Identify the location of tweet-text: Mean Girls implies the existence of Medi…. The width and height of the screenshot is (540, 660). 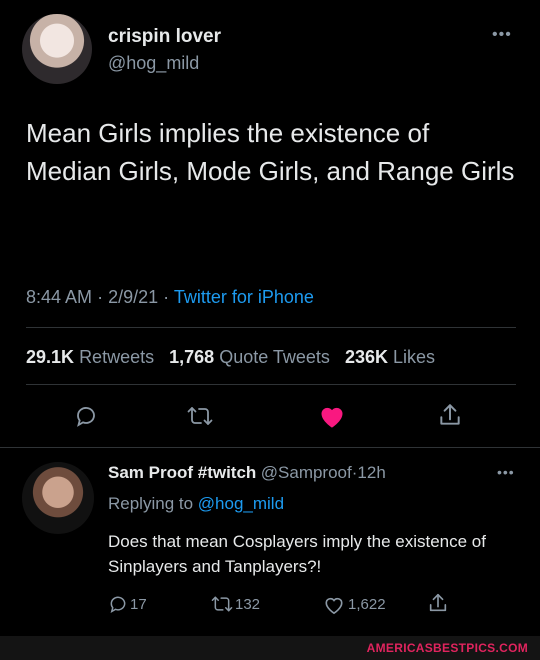
(270, 152).